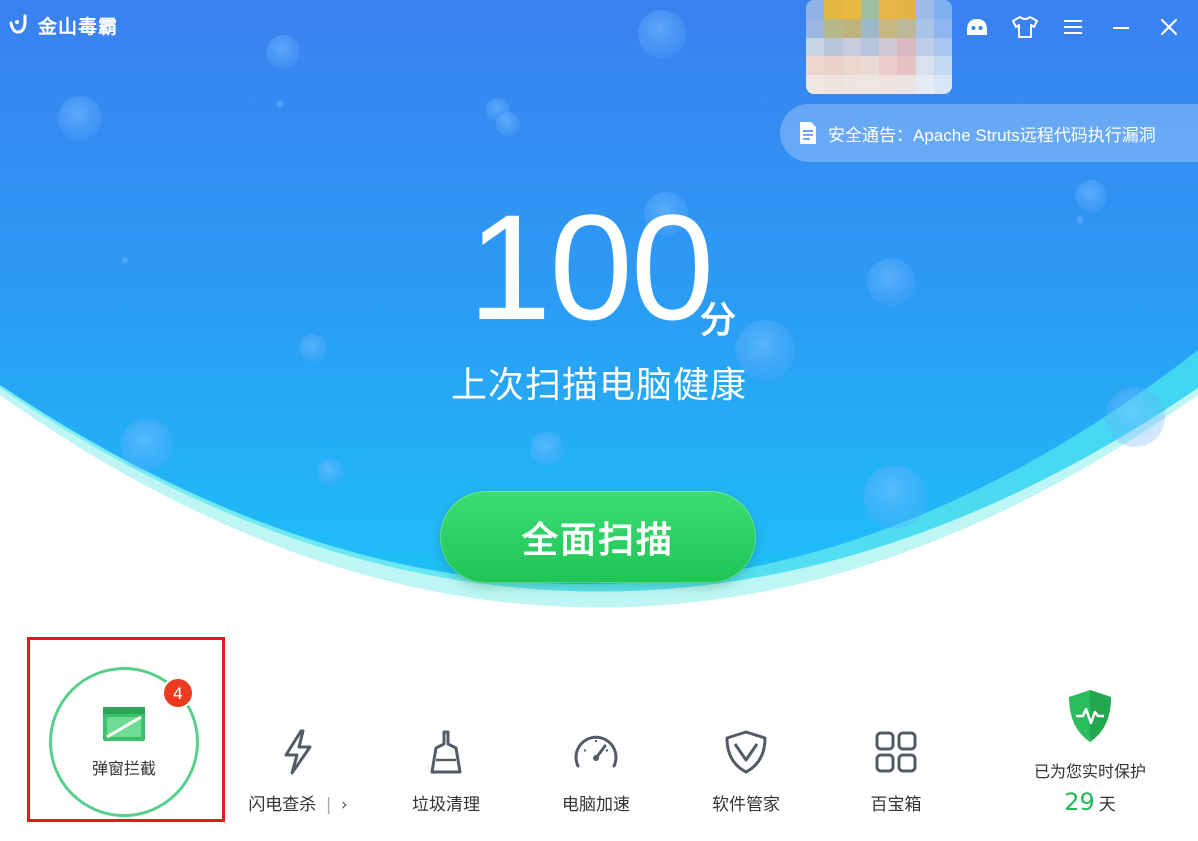 Image resolution: width=1198 pixels, height=841 pixels. Describe the element at coordinates (1090, 716) in the screenshot. I see `shield-check-icon` at that location.